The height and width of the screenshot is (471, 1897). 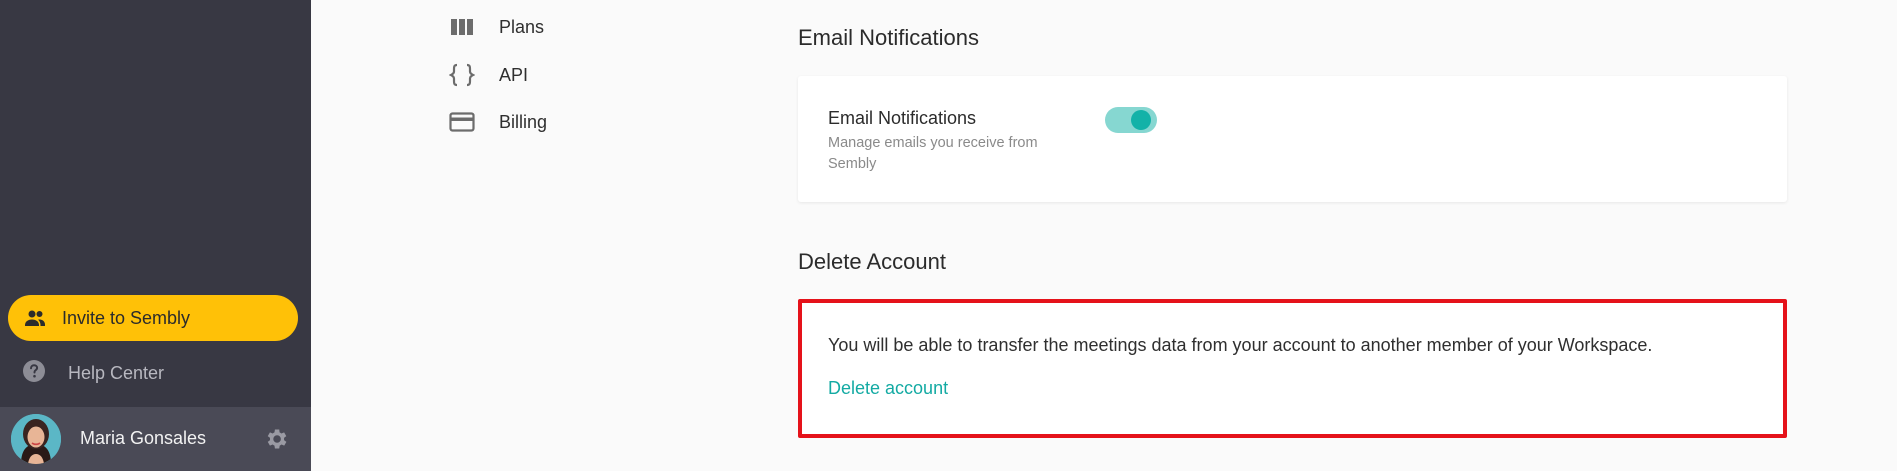 What do you see at coordinates (933, 153) in the screenshot?
I see `email-notifications-description: Manage emails you receive from Sembly` at bounding box center [933, 153].